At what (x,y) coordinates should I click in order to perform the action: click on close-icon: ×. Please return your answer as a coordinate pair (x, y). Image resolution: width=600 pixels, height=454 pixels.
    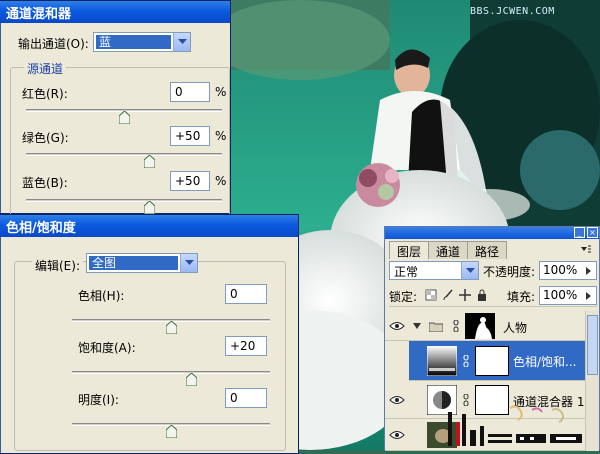
    Looking at the image, I should click on (592, 232).